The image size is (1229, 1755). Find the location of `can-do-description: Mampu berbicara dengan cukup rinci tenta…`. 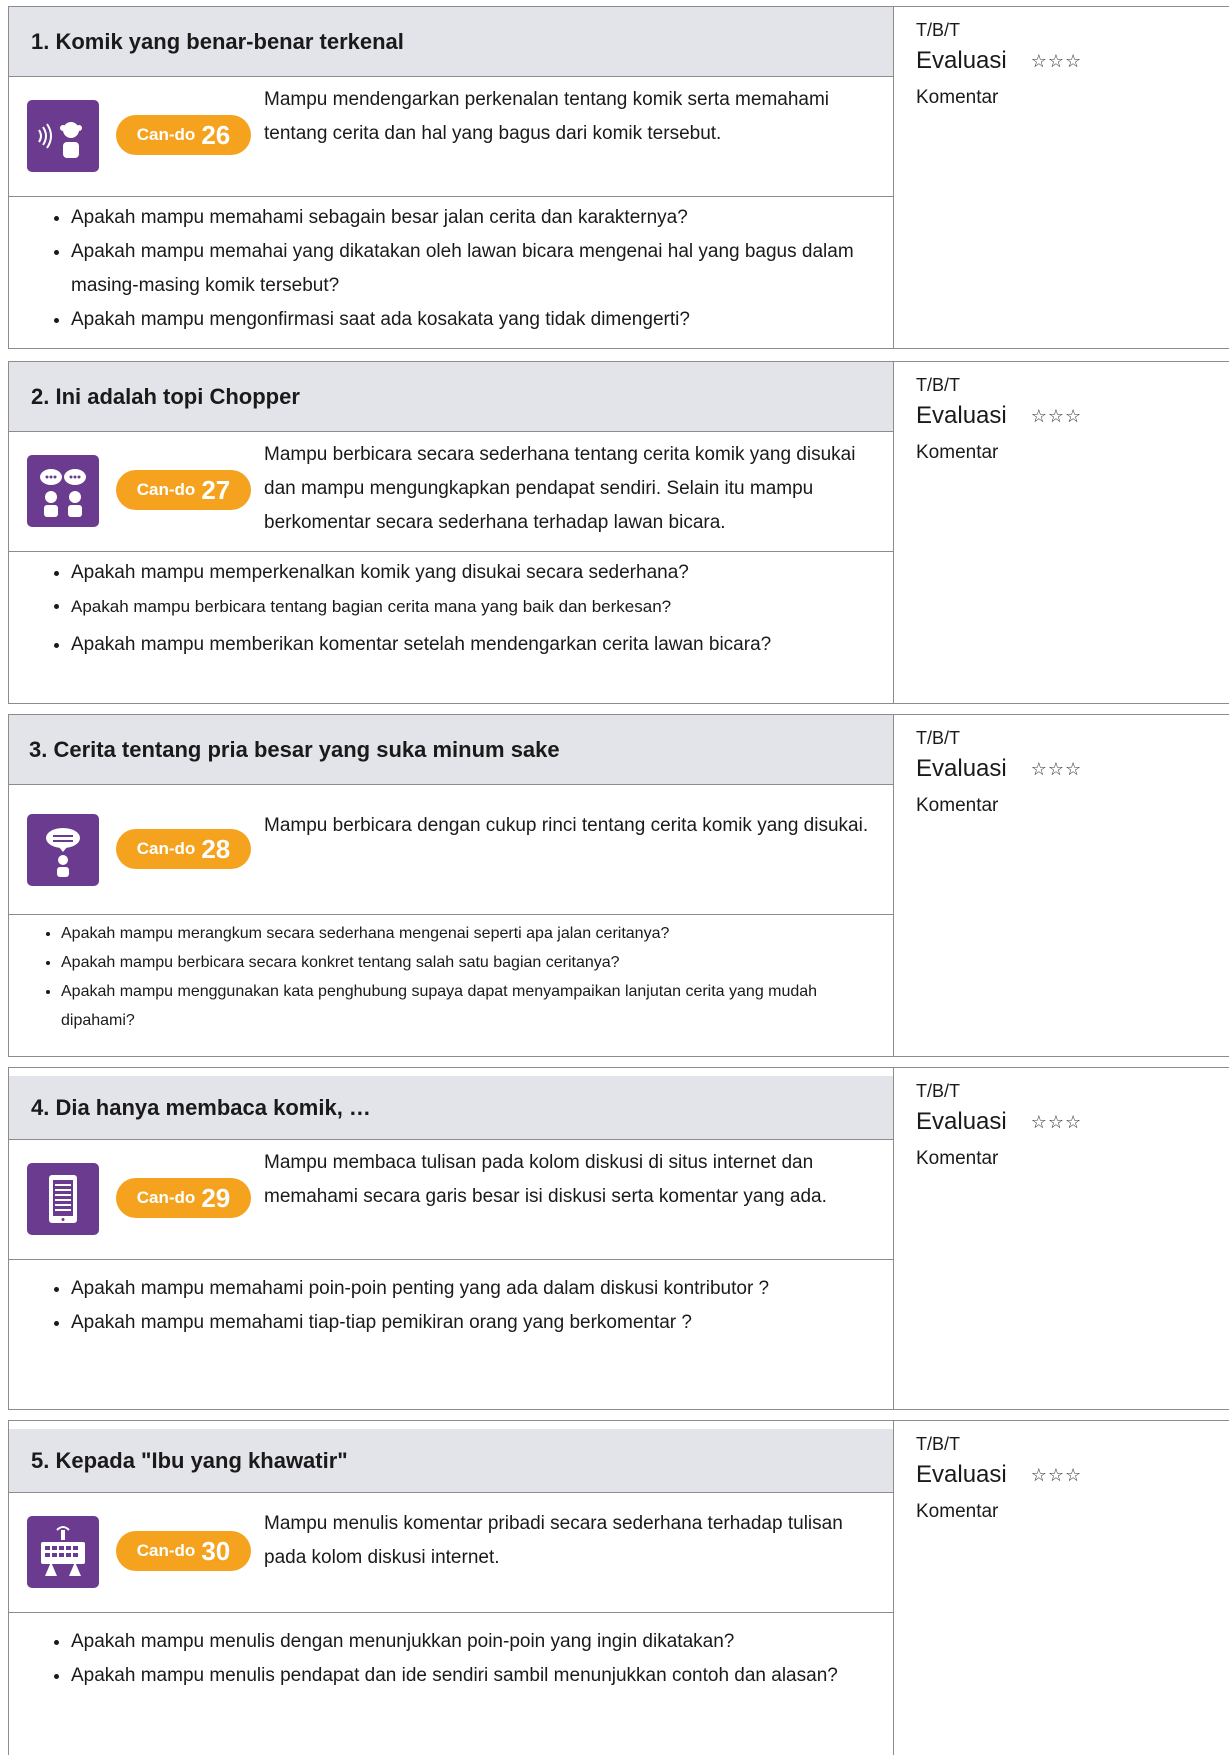

can-do-description: Mampu berbicara dengan cukup rinci tenta… is located at coordinates (566, 825).